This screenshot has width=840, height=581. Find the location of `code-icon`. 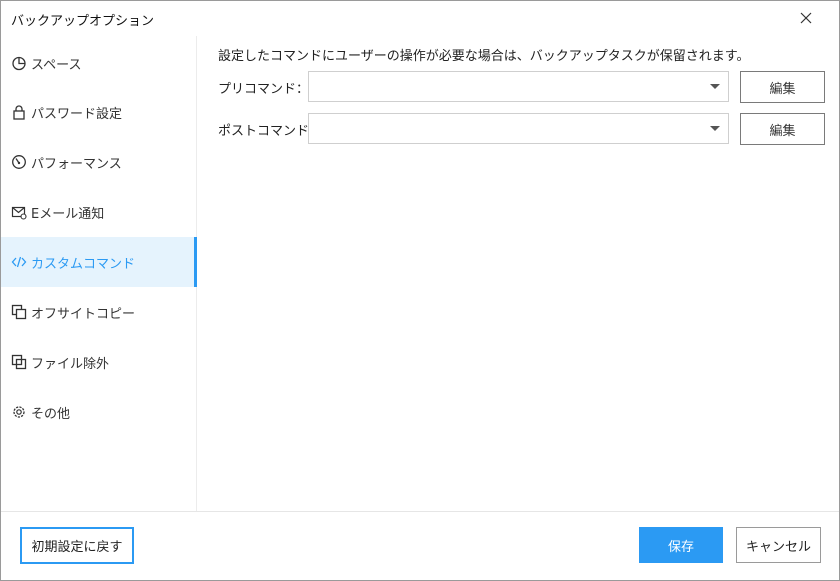

code-icon is located at coordinates (19, 262).